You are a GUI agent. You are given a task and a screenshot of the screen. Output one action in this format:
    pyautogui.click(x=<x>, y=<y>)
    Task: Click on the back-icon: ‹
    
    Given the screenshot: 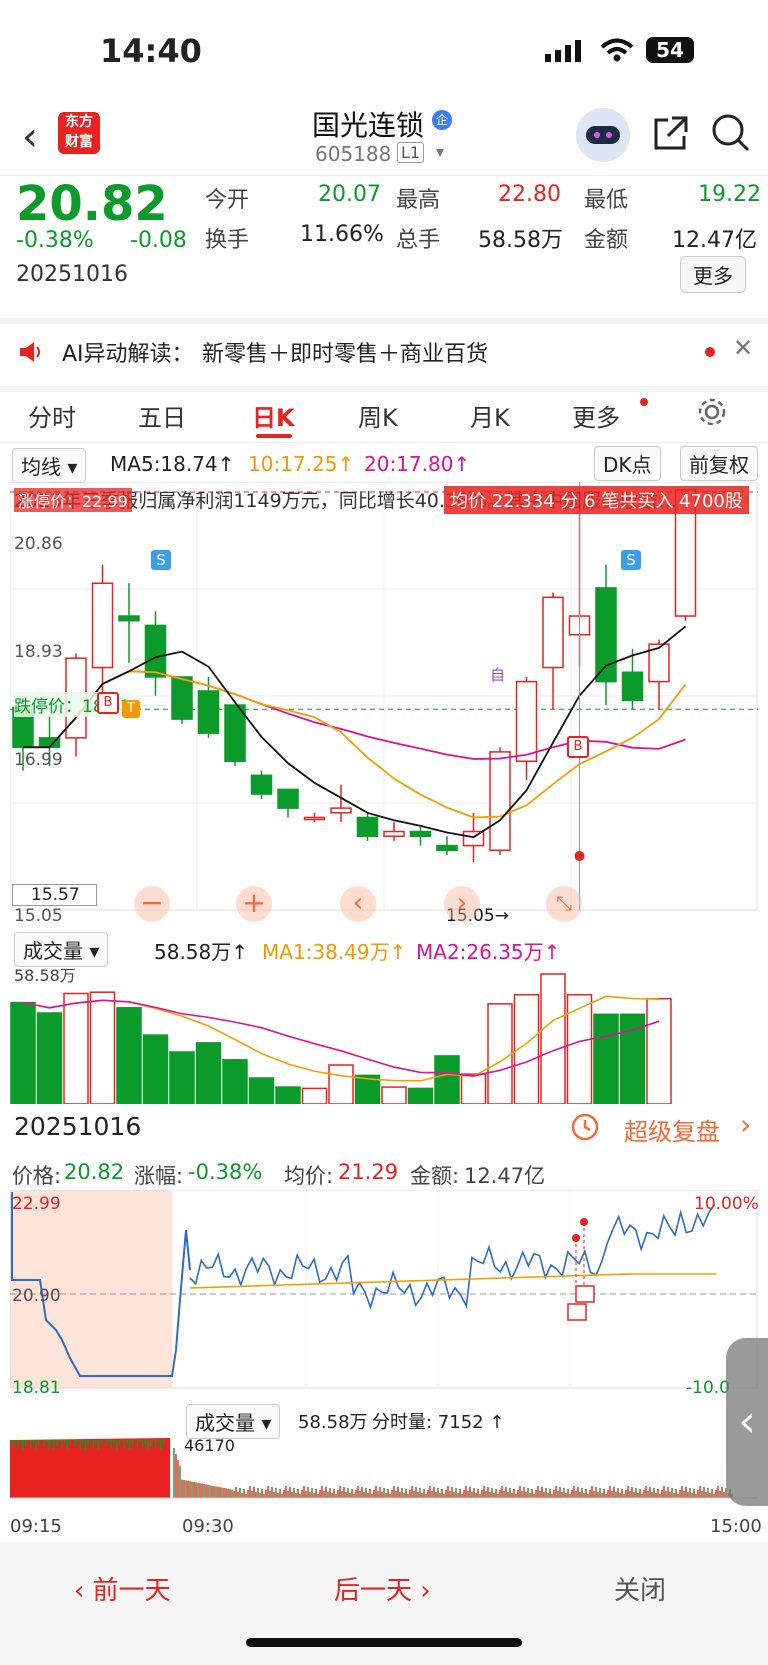 What is the action you would take?
    pyautogui.click(x=30, y=137)
    